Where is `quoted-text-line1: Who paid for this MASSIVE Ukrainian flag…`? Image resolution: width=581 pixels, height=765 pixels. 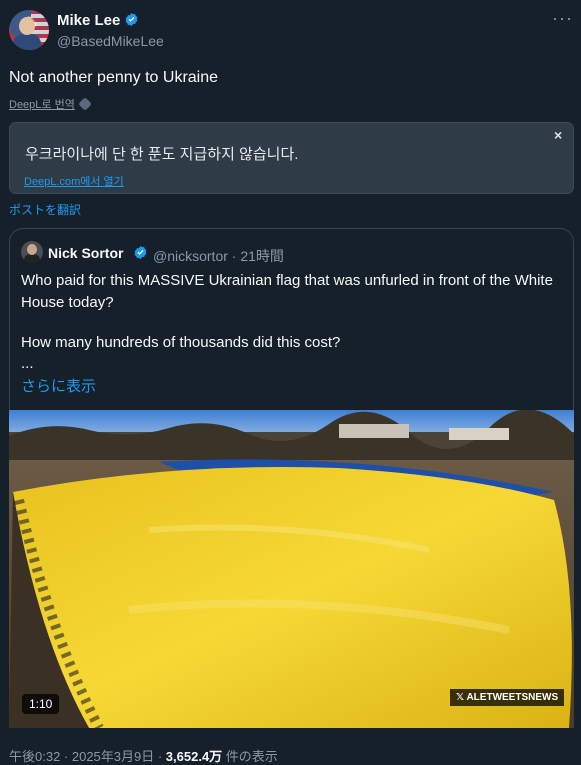 quoted-text-line1: Who paid for this MASSIVE Ukrainian flag… is located at coordinates (287, 291).